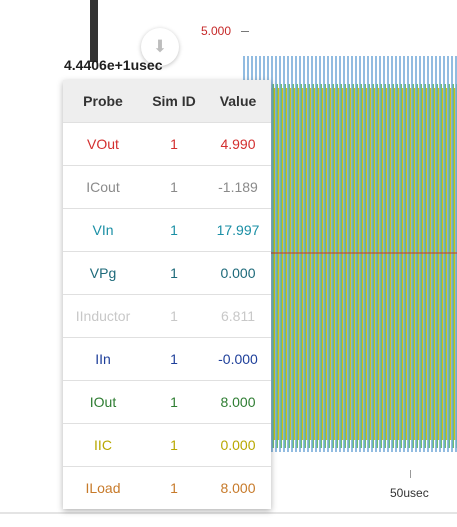 This screenshot has width=457, height=527. What do you see at coordinates (103, 445) in the screenshot?
I see `probe-name: IIC` at bounding box center [103, 445].